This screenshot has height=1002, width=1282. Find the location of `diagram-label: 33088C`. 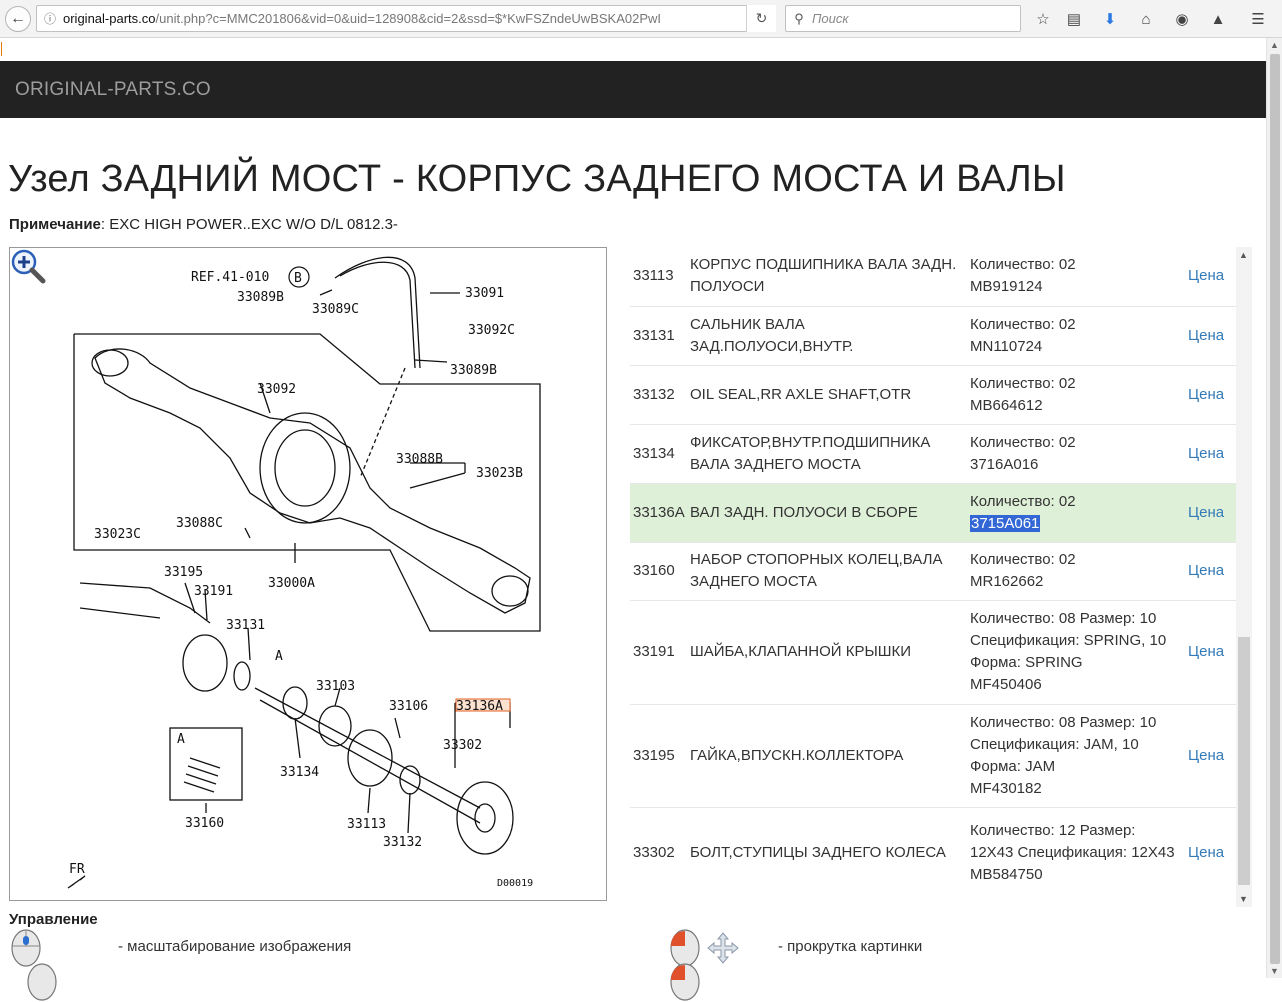

diagram-label: 33088C is located at coordinates (199, 523).